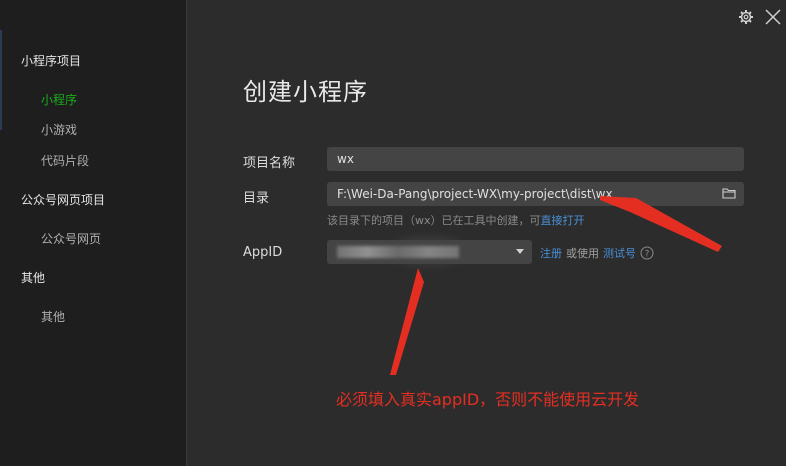 Image resolution: width=786 pixels, height=466 pixels. What do you see at coordinates (53, 316) in the screenshot?
I see `sidebar-item-other: 其他` at bounding box center [53, 316].